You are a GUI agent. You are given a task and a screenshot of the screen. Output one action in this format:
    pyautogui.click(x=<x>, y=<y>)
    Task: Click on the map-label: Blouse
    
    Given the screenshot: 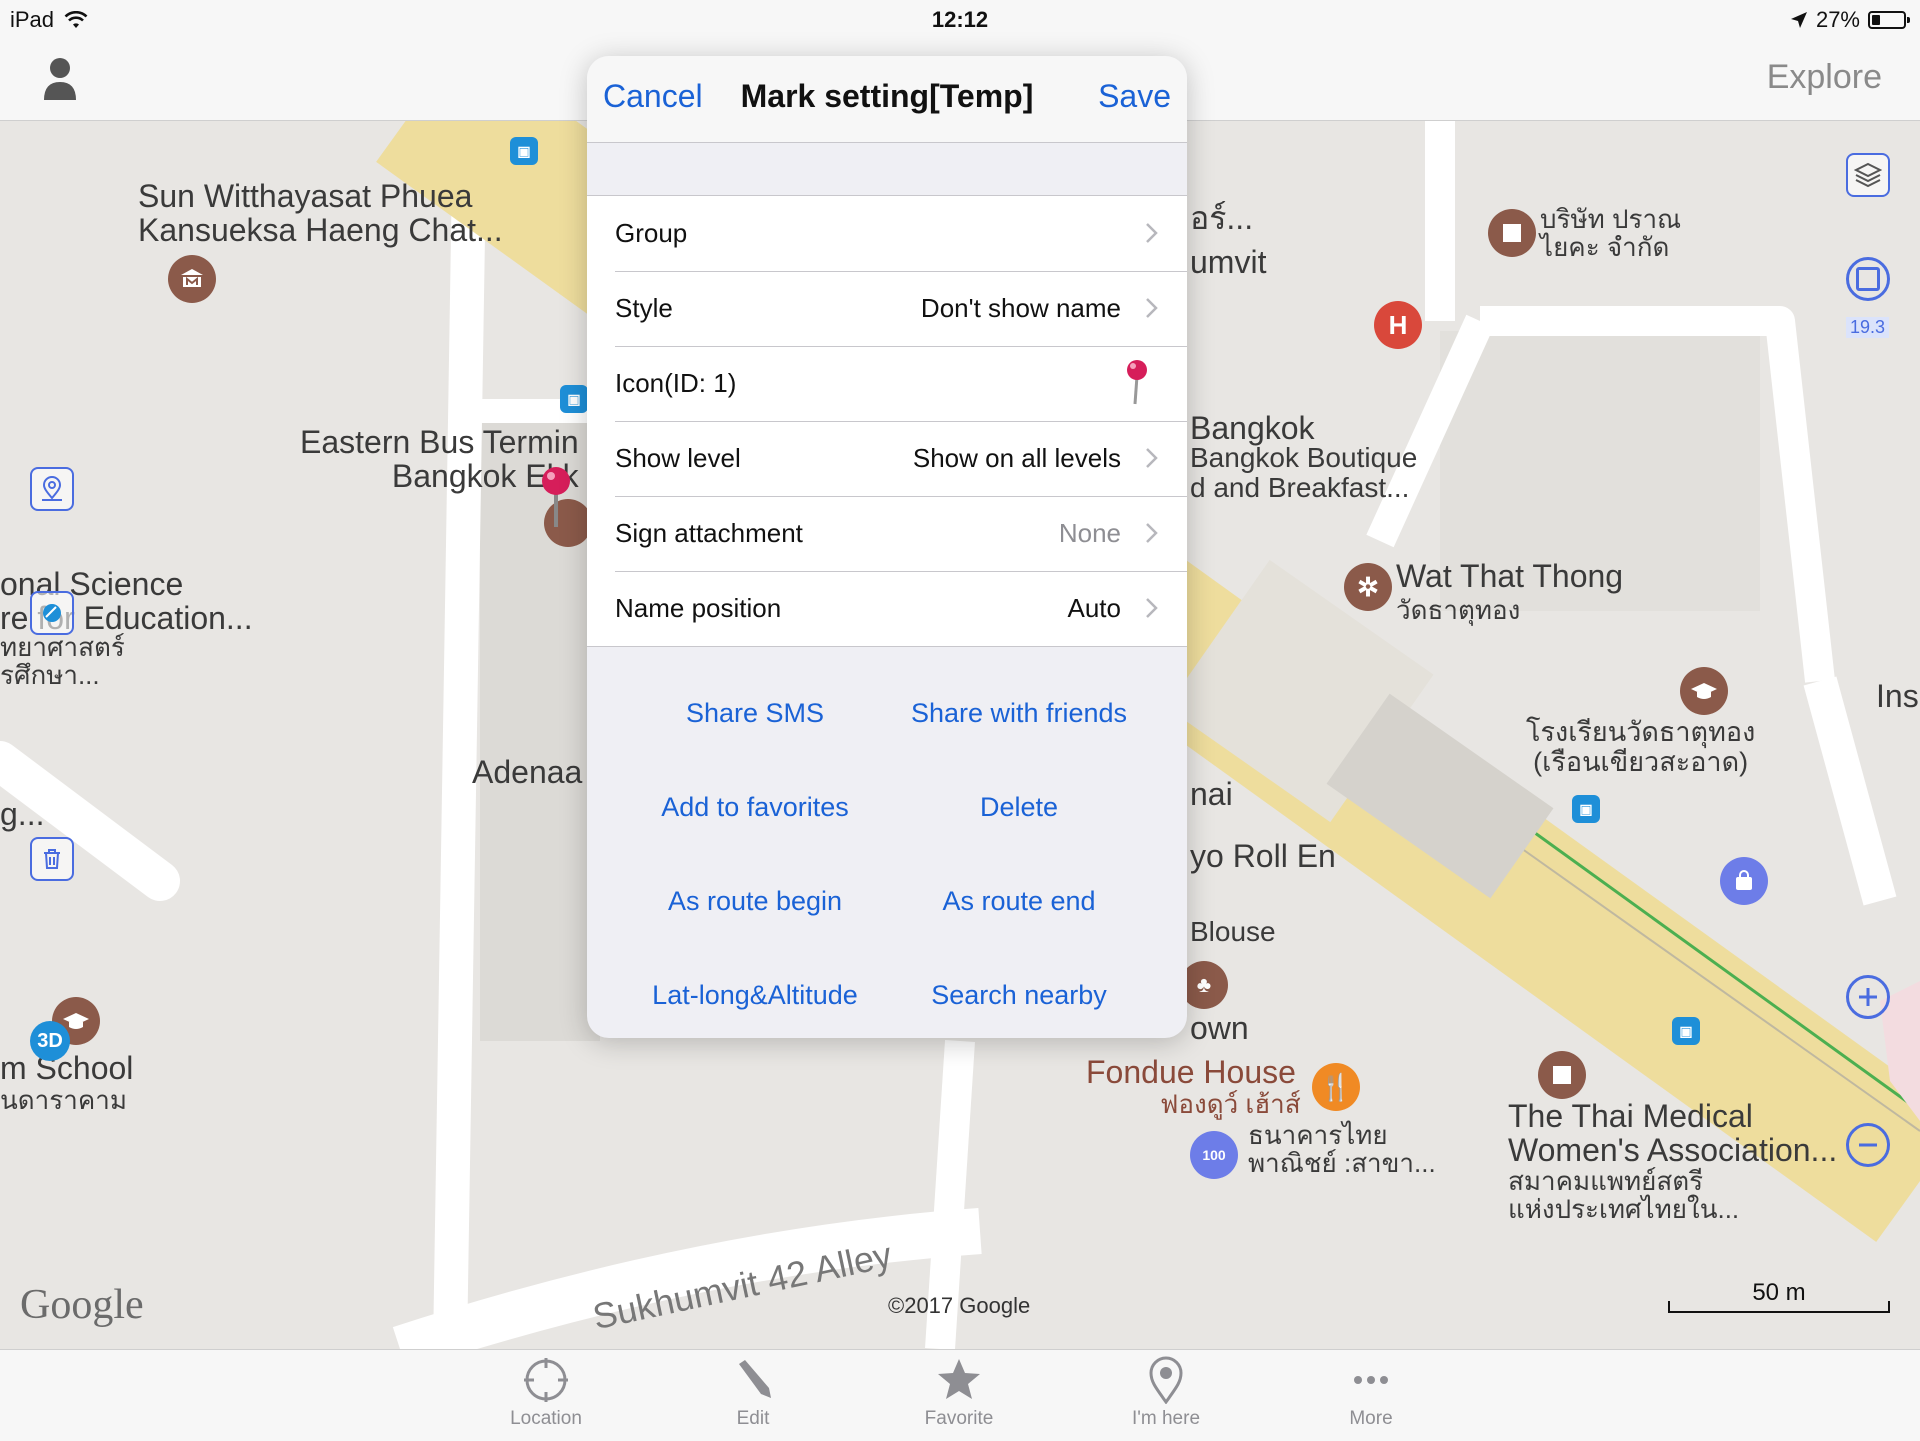 What is the action you would take?
    pyautogui.click(x=1233, y=931)
    